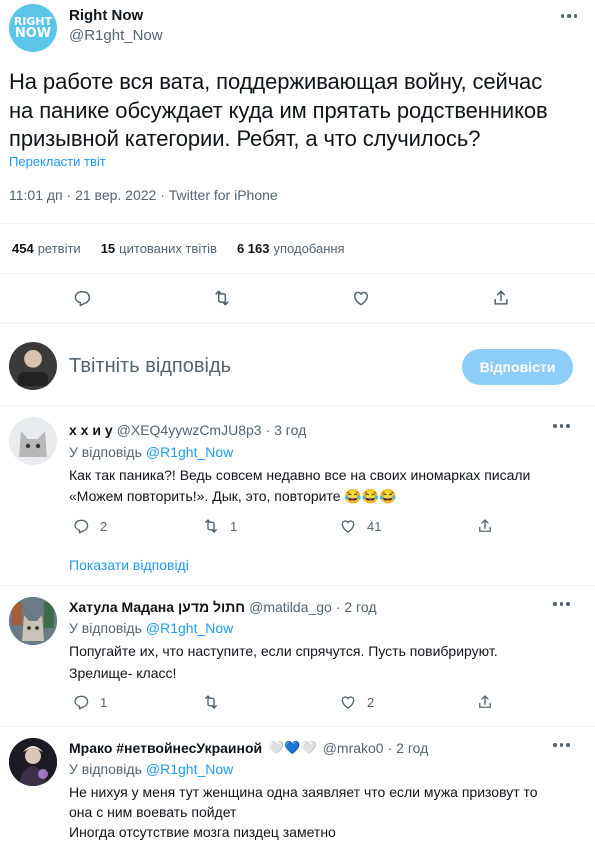 Image resolution: width=595 pixels, height=852 pixels. I want to click on reply-text-line-3: Иногда отсутствие мозга пиздец заметно, so click(202, 832).